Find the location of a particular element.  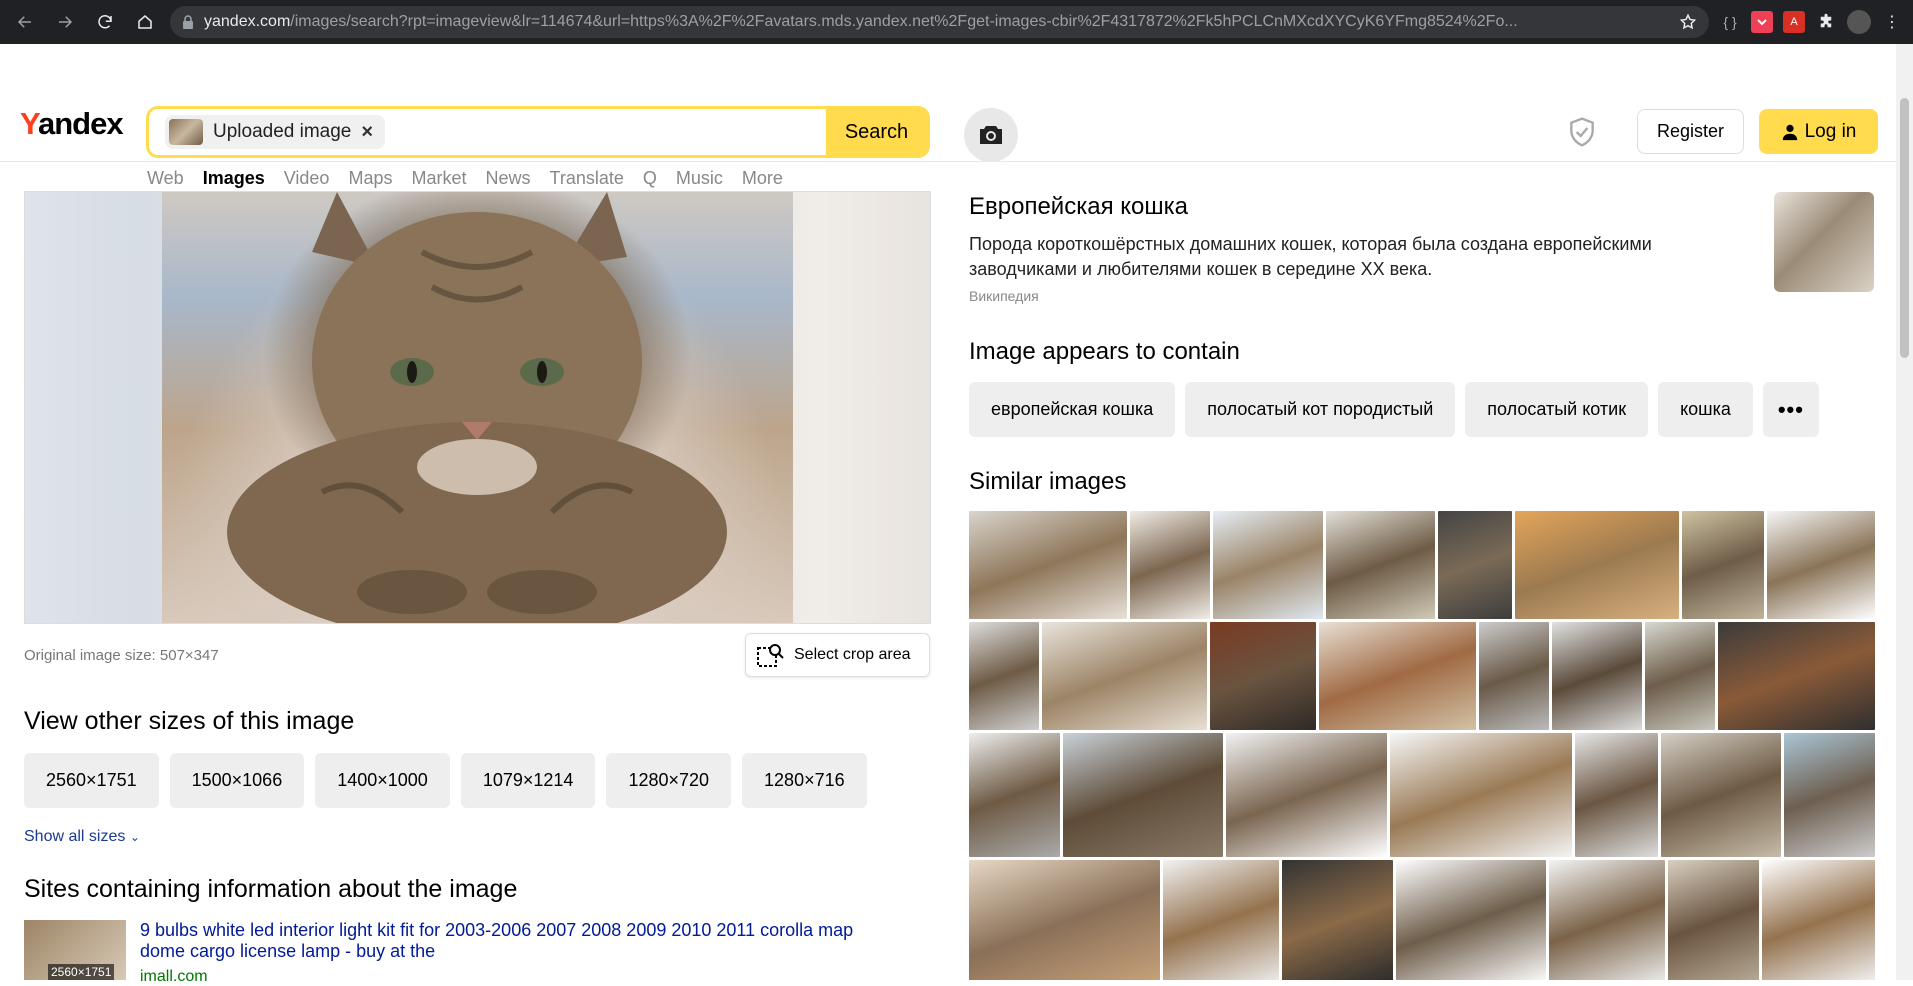

reload-icon is located at coordinates (105, 22).